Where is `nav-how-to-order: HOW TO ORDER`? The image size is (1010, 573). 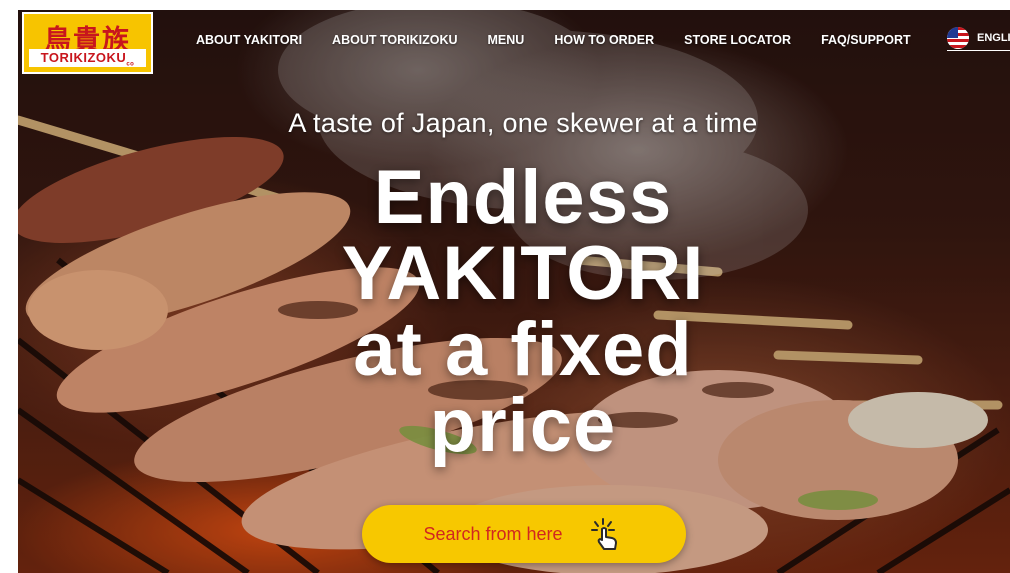
nav-how-to-order: HOW TO ORDER is located at coordinates (604, 40).